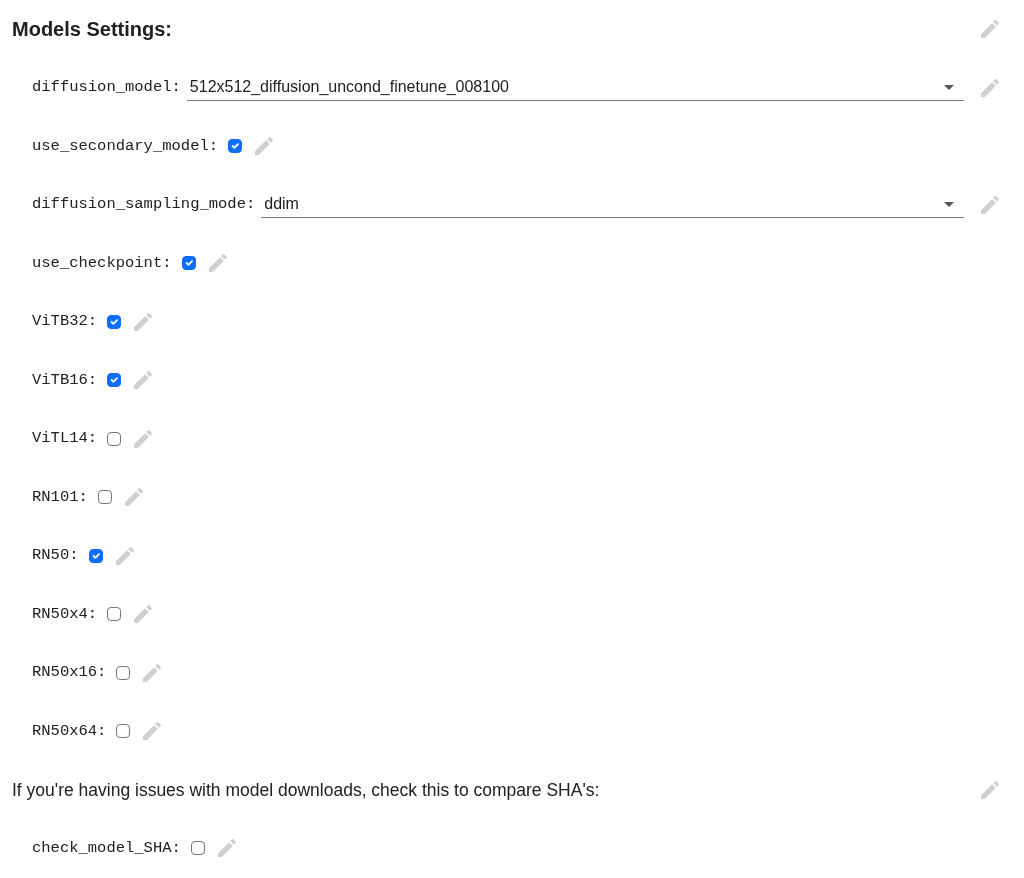  What do you see at coordinates (102, 263) in the screenshot?
I see `field-label: use_checkpoint:` at bounding box center [102, 263].